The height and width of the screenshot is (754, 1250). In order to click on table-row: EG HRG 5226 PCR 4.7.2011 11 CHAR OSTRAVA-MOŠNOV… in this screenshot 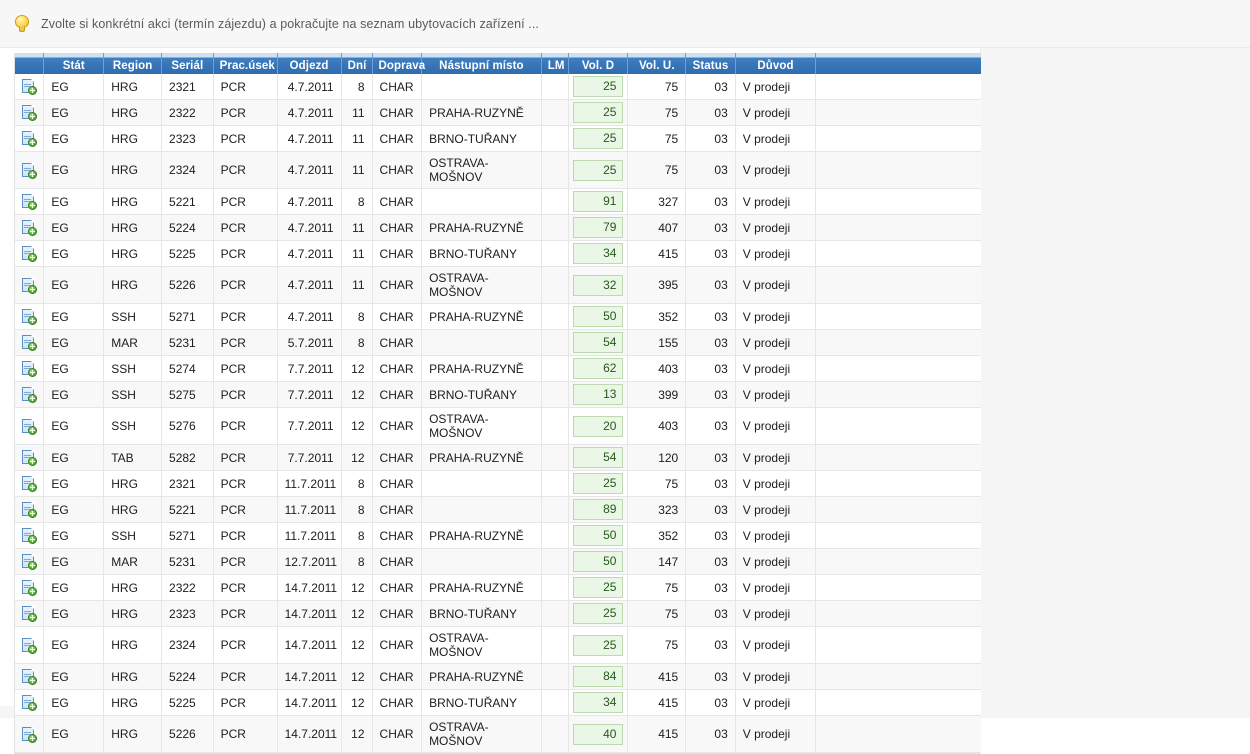, I will do `click(498, 285)`.